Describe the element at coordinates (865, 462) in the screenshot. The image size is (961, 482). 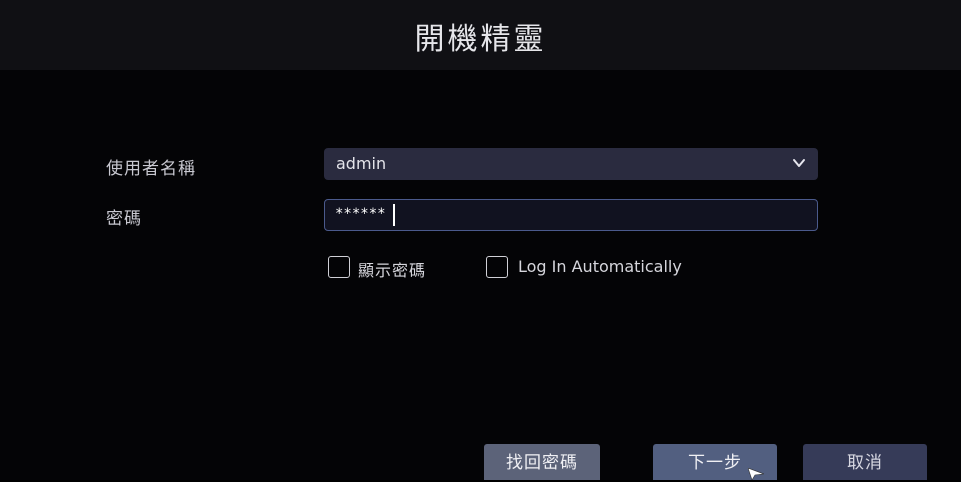
I see `cancel-button: 取消` at that location.